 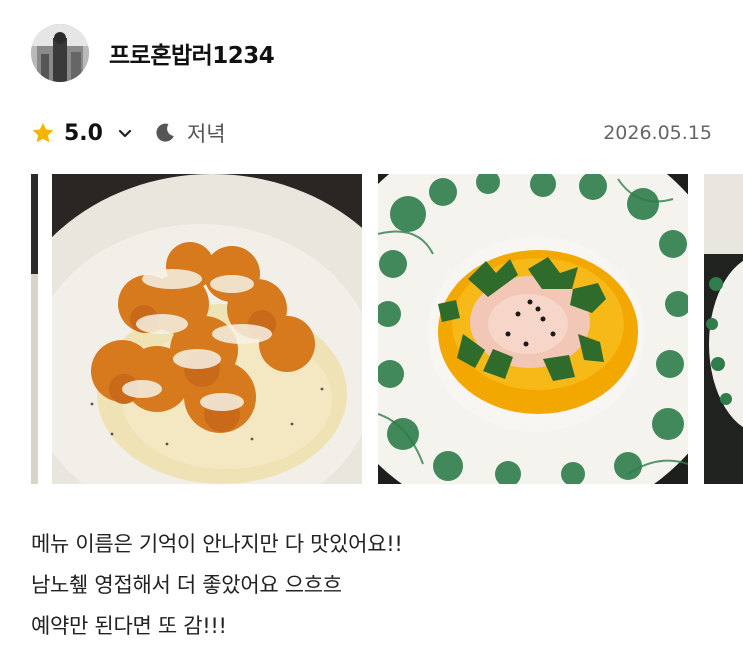 I want to click on avatar-image, so click(x=60, y=53).